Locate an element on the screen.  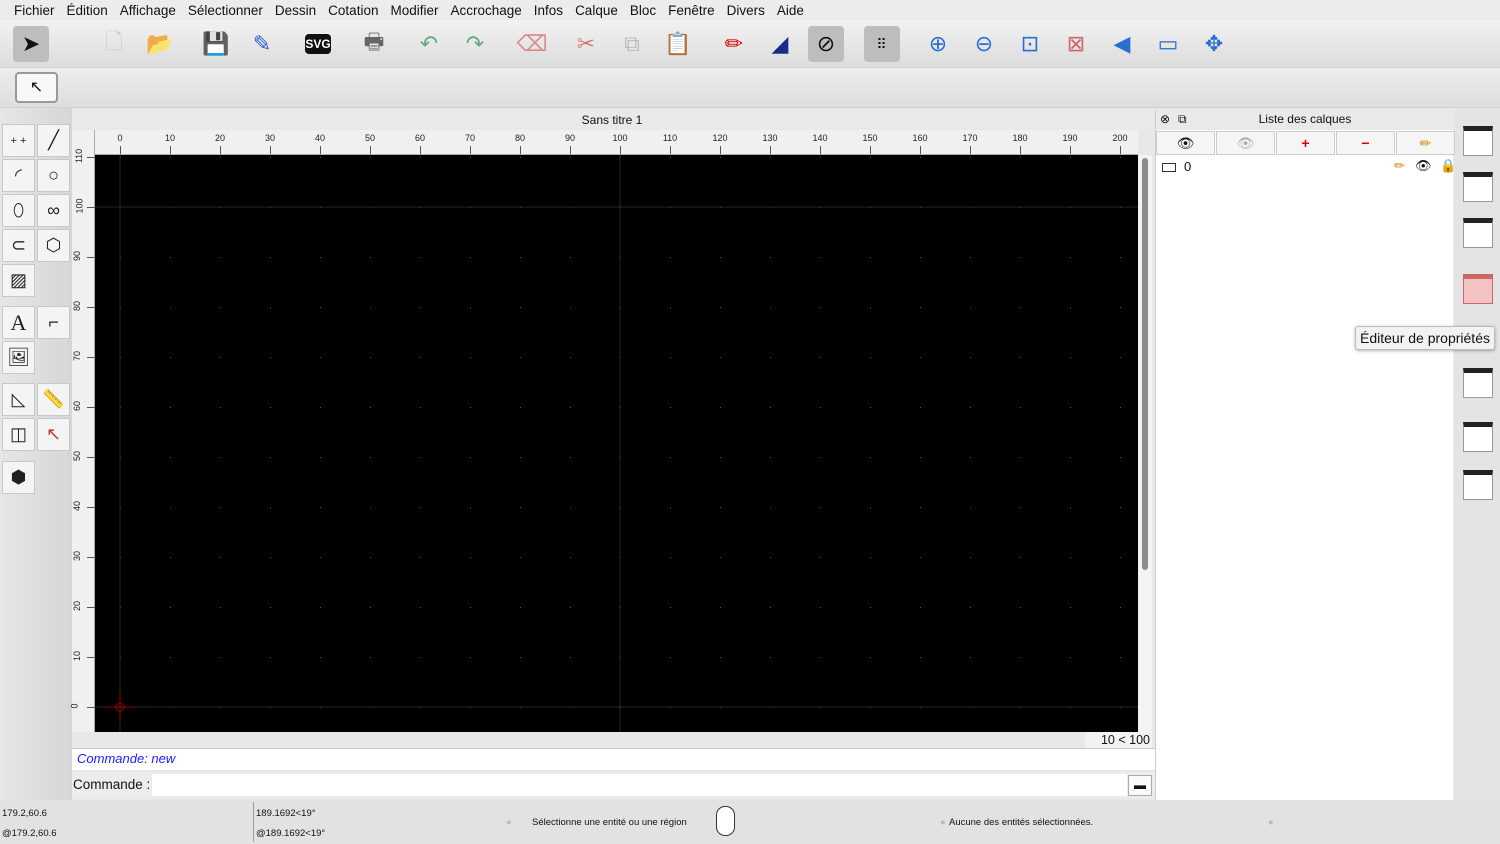
point-tool-icon: + + is located at coordinates (18, 140).